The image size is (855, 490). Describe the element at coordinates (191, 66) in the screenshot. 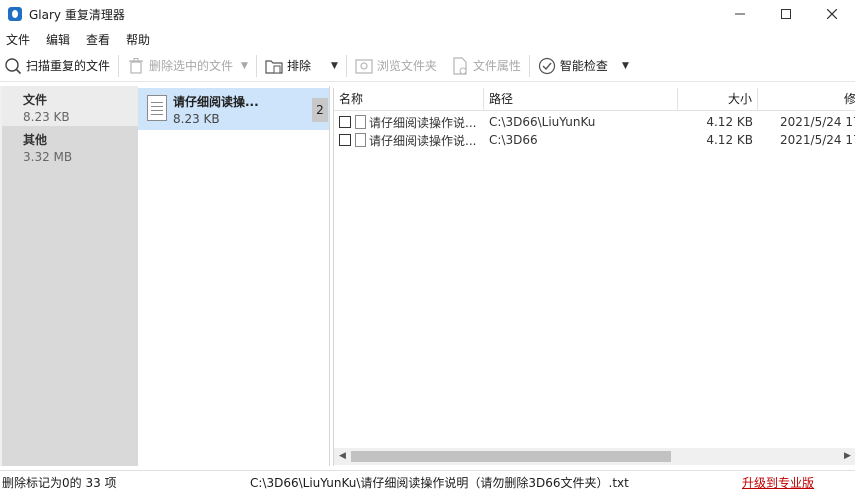

I see `delete-selected-label: 删除选中的文件` at that location.